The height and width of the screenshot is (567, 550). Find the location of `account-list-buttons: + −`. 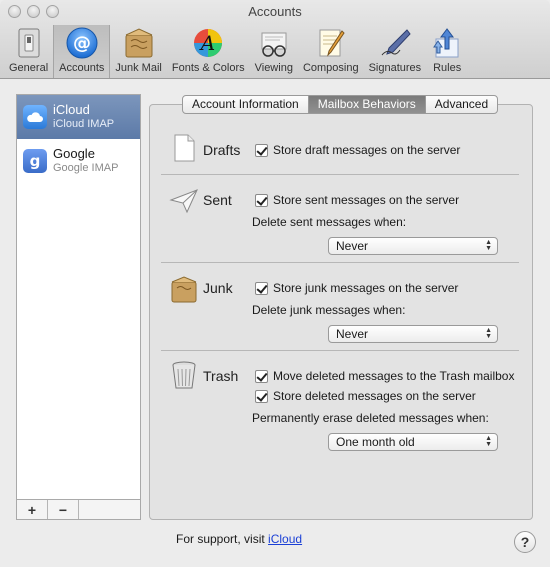

account-list-buttons: + − is located at coordinates (78, 510).